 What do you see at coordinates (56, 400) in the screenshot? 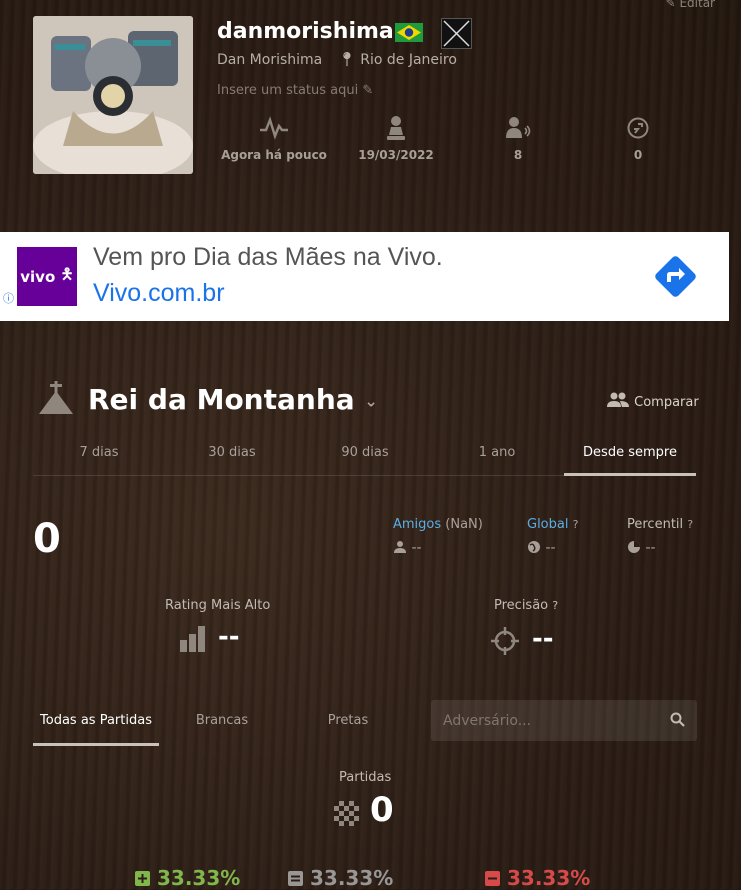
I see `king-of-the-hill-icon` at bounding box center [56, 400].